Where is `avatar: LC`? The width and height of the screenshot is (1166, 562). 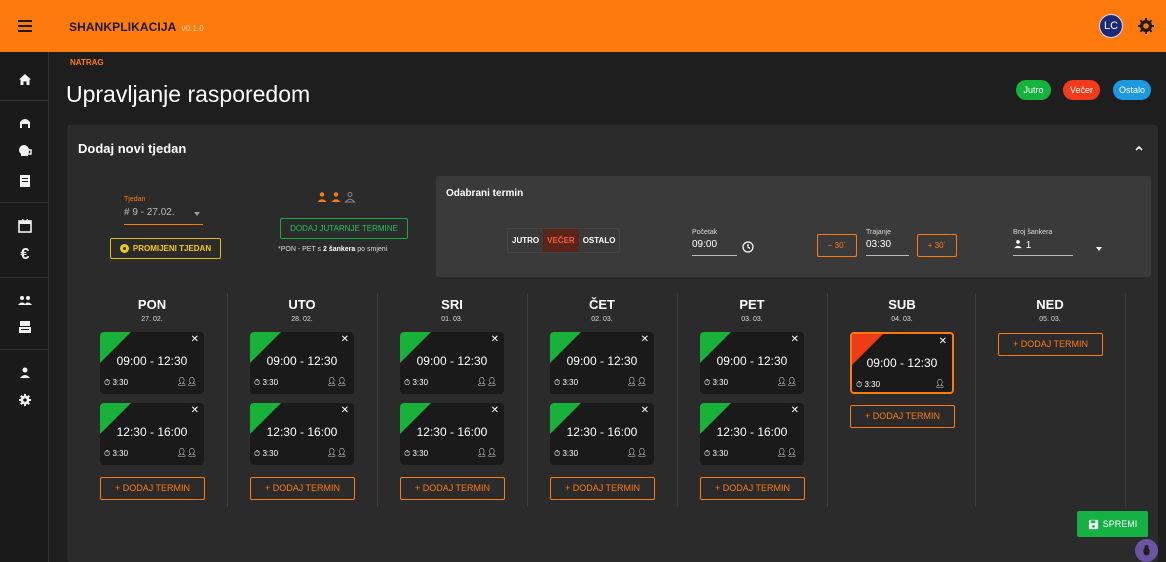
avatar: LC is located at coordinates (1111, 26).